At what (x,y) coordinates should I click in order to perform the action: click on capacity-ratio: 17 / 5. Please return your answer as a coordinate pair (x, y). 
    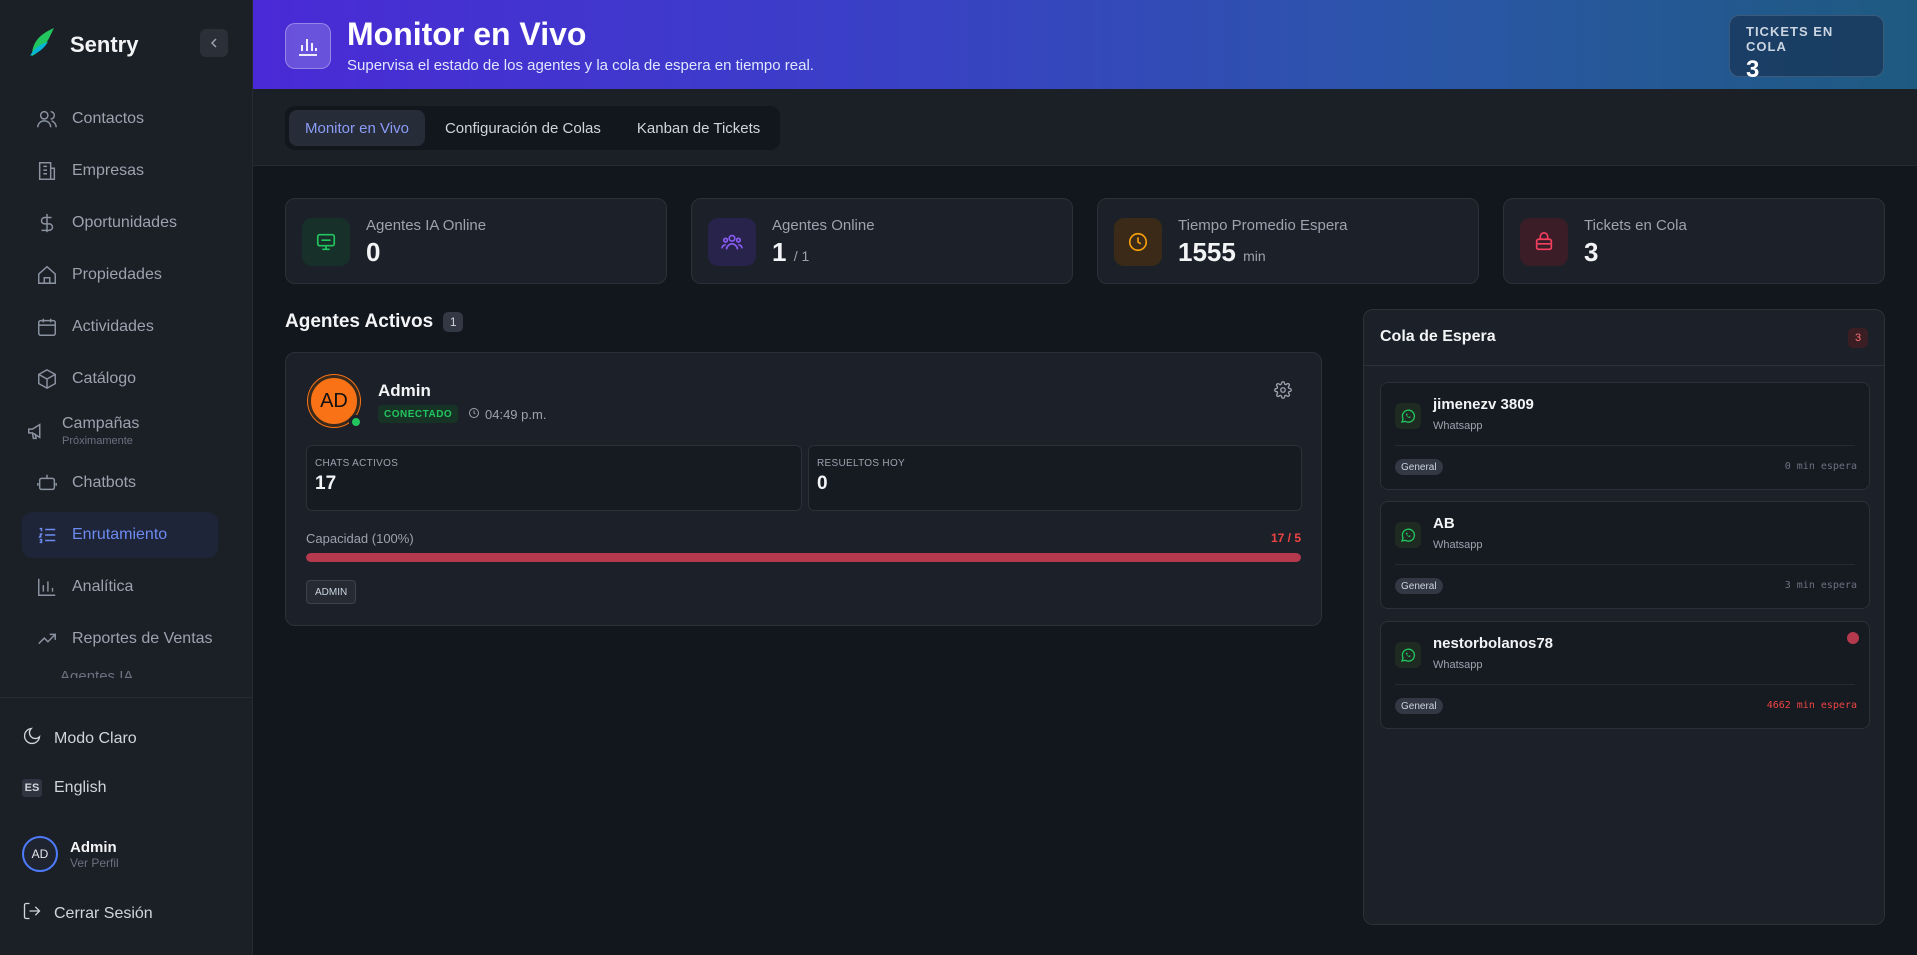
    Looking at the image, I should click on (1285, 538).